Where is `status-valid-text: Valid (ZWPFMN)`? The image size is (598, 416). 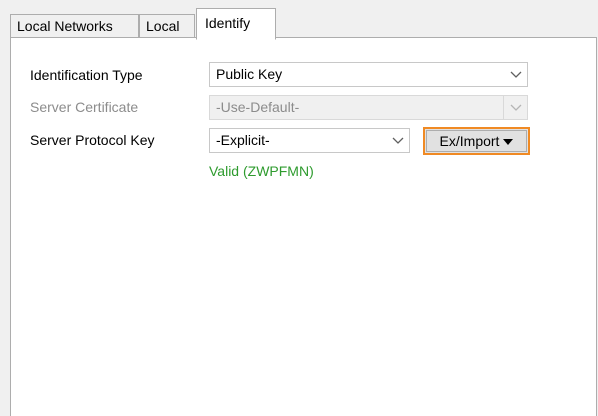 status-valid-text: Valid (ZWPFMN) is located at coordinates (261, 171).